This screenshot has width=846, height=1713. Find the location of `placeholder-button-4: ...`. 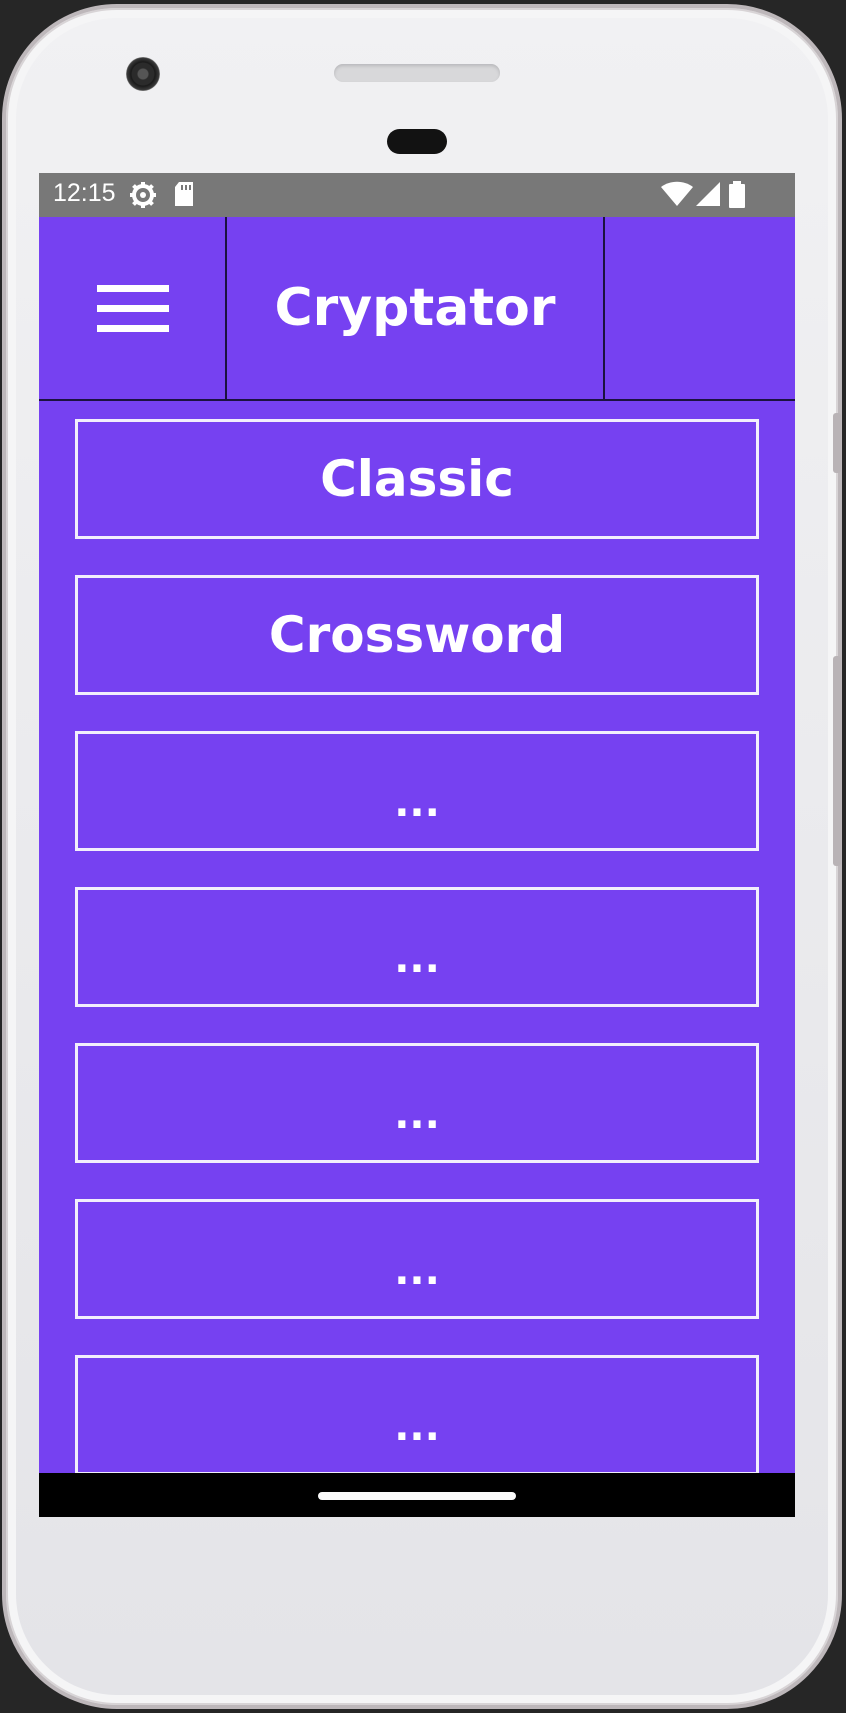

placeholder-button-4: ... is located at coordinates (417, 947).